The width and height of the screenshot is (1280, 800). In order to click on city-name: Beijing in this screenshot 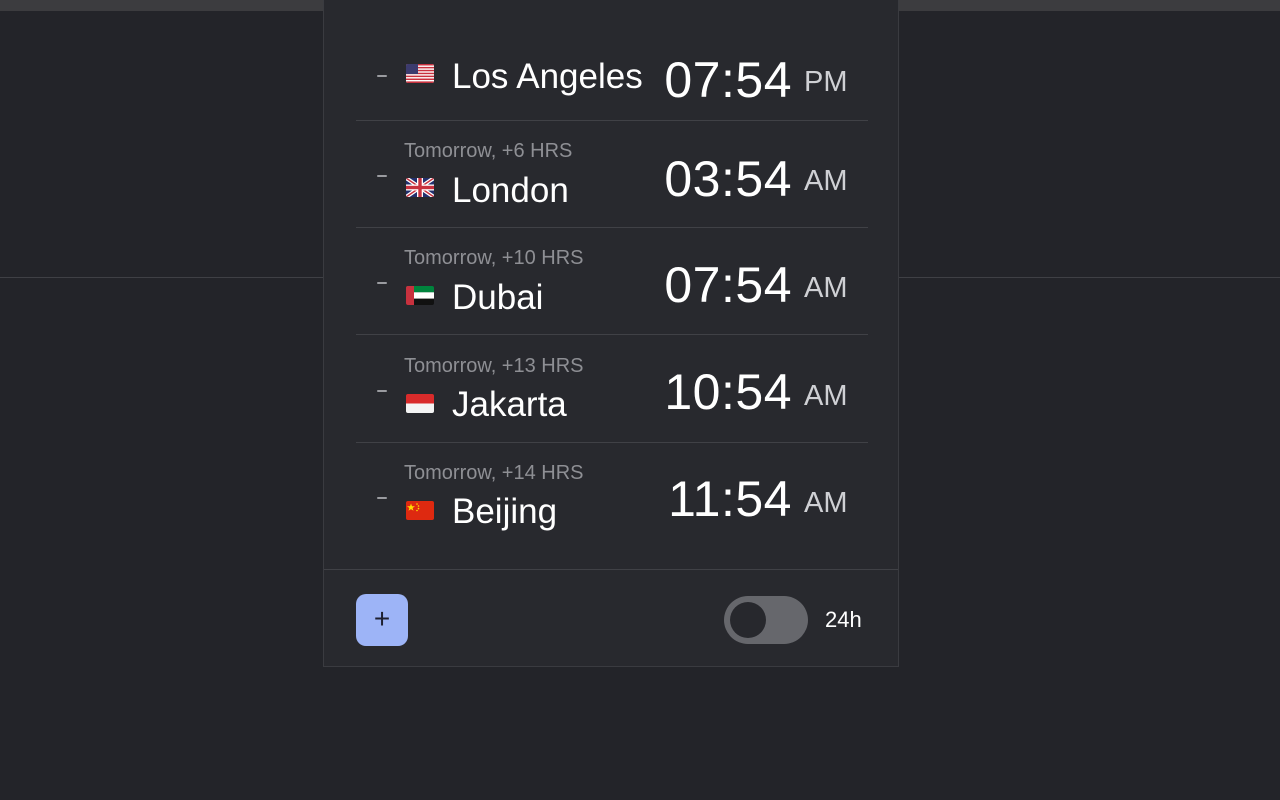, I will do `click(505, 511)`.